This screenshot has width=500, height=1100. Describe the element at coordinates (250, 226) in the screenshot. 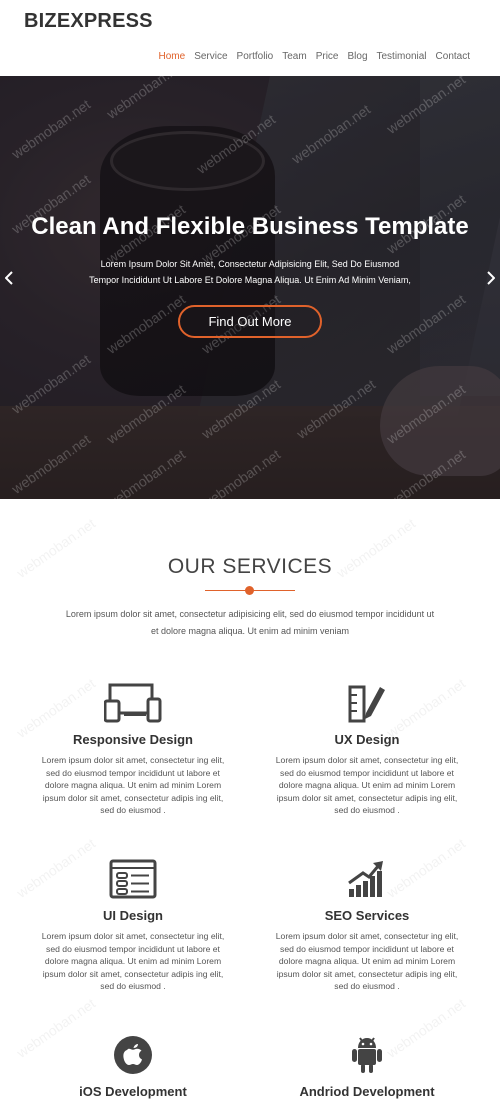

I see `hero-title: Clean And Flexible Business Template` at that location.